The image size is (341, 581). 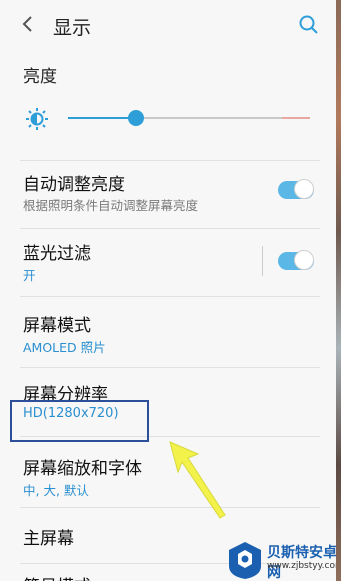 I want to click on setting-subtitle: 开, so click(x=29, y=275).